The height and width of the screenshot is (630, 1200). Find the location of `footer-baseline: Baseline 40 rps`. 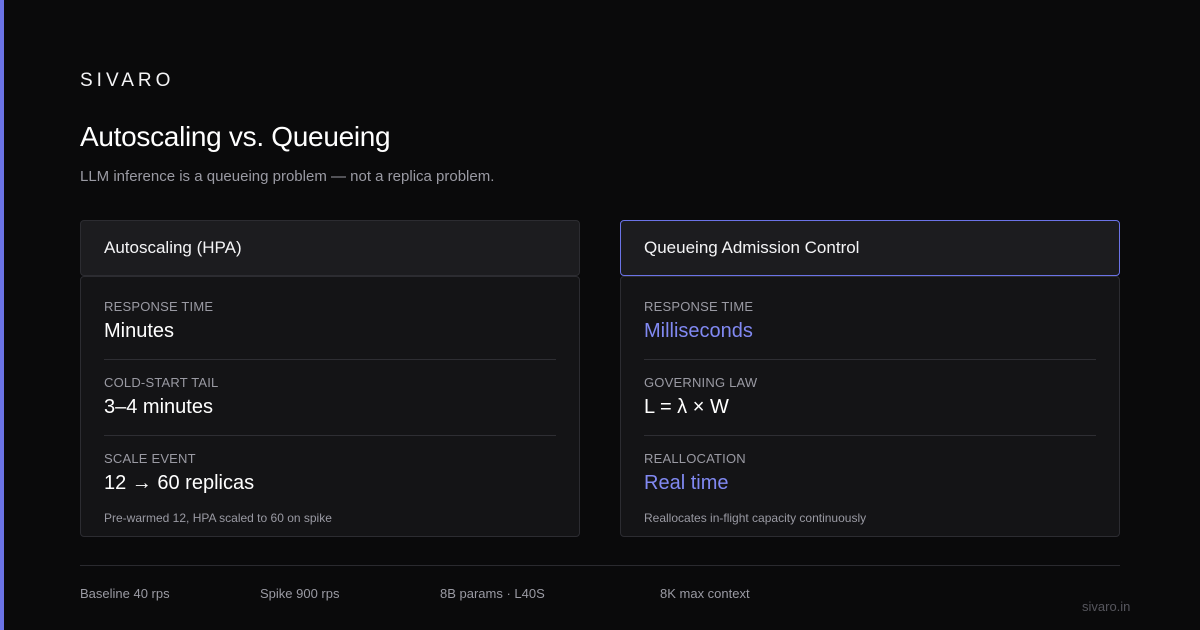

footer-baseline: Baseline 40 rps is located at coordinates (125, 593).